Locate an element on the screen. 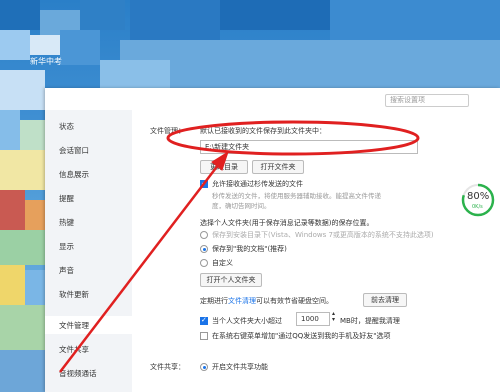 The width and height of the screenshot is (500, 392). annotation-ellipse is located at coordinates (293, 138).